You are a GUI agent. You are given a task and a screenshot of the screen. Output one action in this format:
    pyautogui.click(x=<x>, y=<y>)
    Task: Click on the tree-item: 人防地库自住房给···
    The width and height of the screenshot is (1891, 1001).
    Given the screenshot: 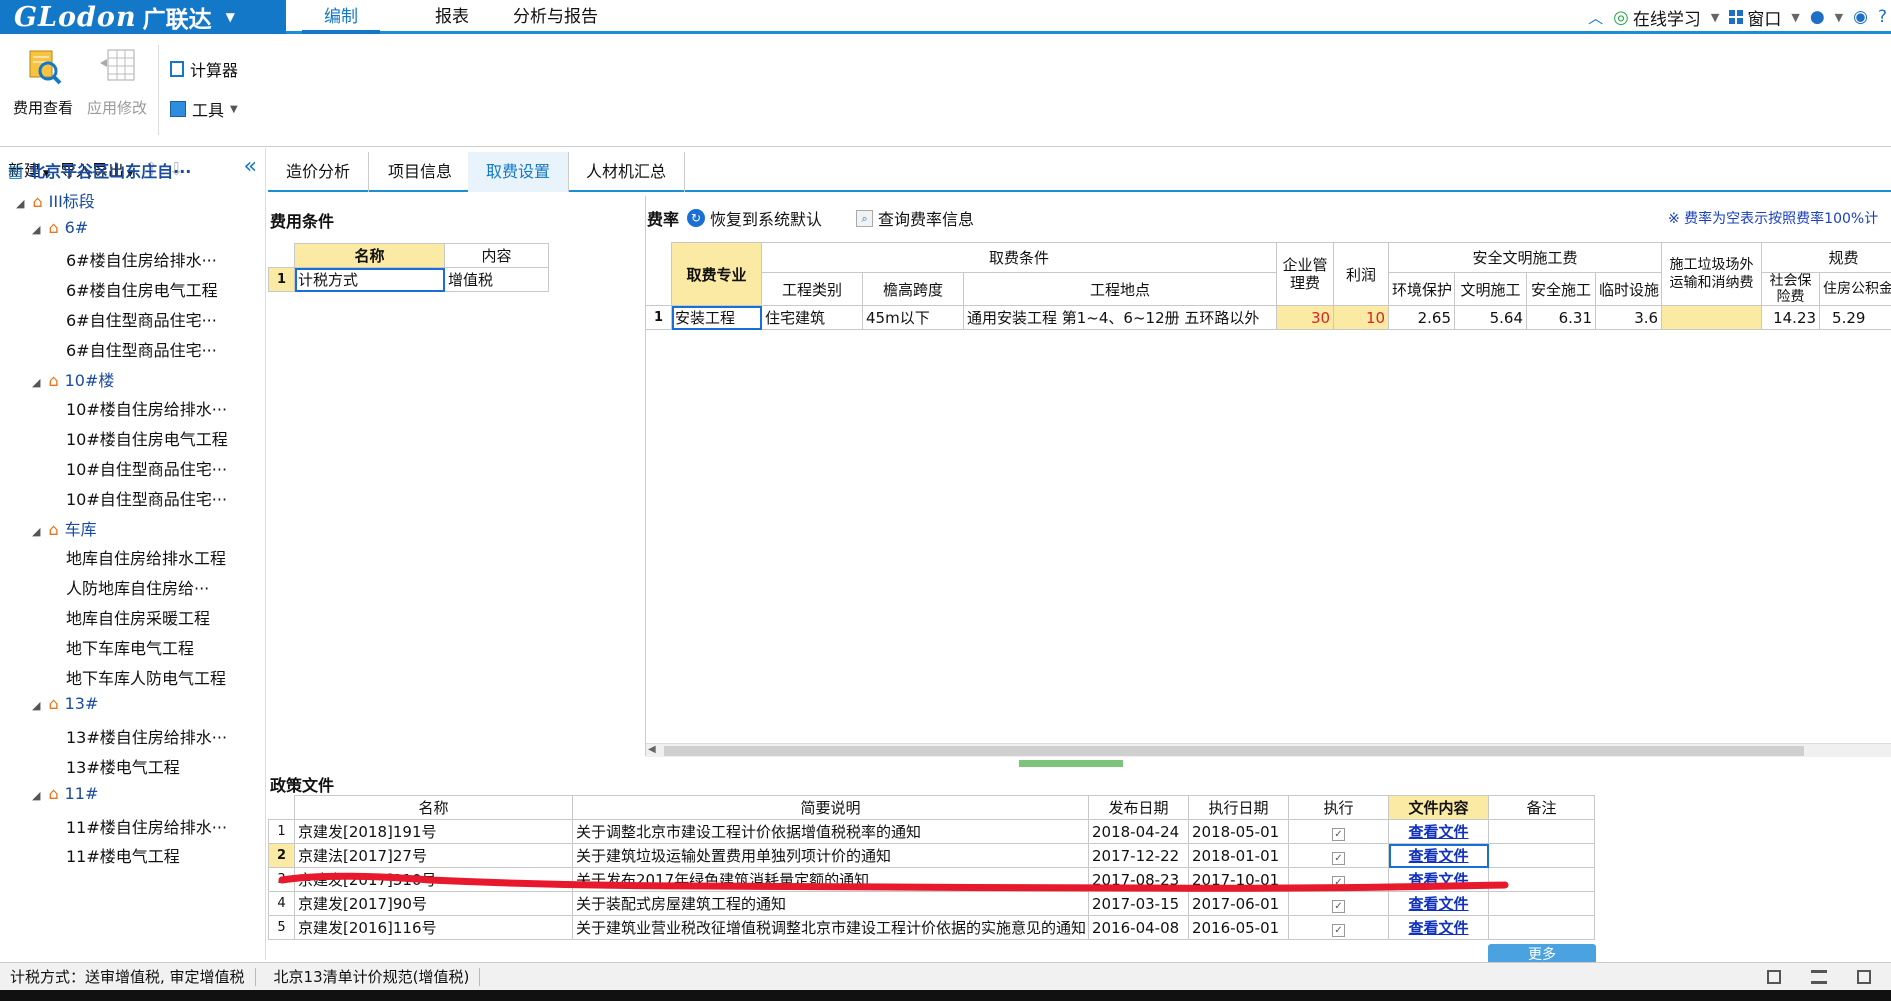 What is the action you would take?
    pyautogui.click(x=137, y=587)
    